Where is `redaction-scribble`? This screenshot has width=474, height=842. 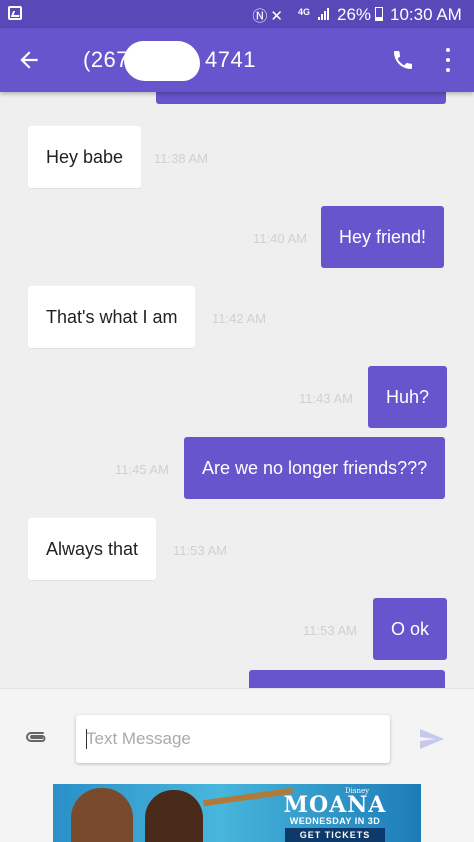
redaction-scribble is located at coordinates (162, 61).